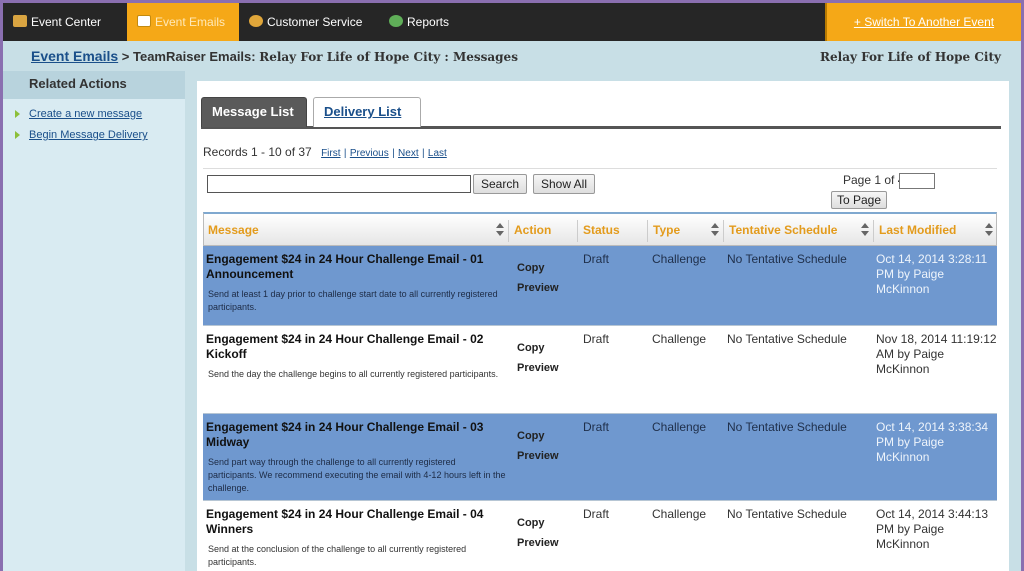  Describe the element at coordinates (315, 22) in the screenshot. I see `nav-label: Customer Service` at that location.